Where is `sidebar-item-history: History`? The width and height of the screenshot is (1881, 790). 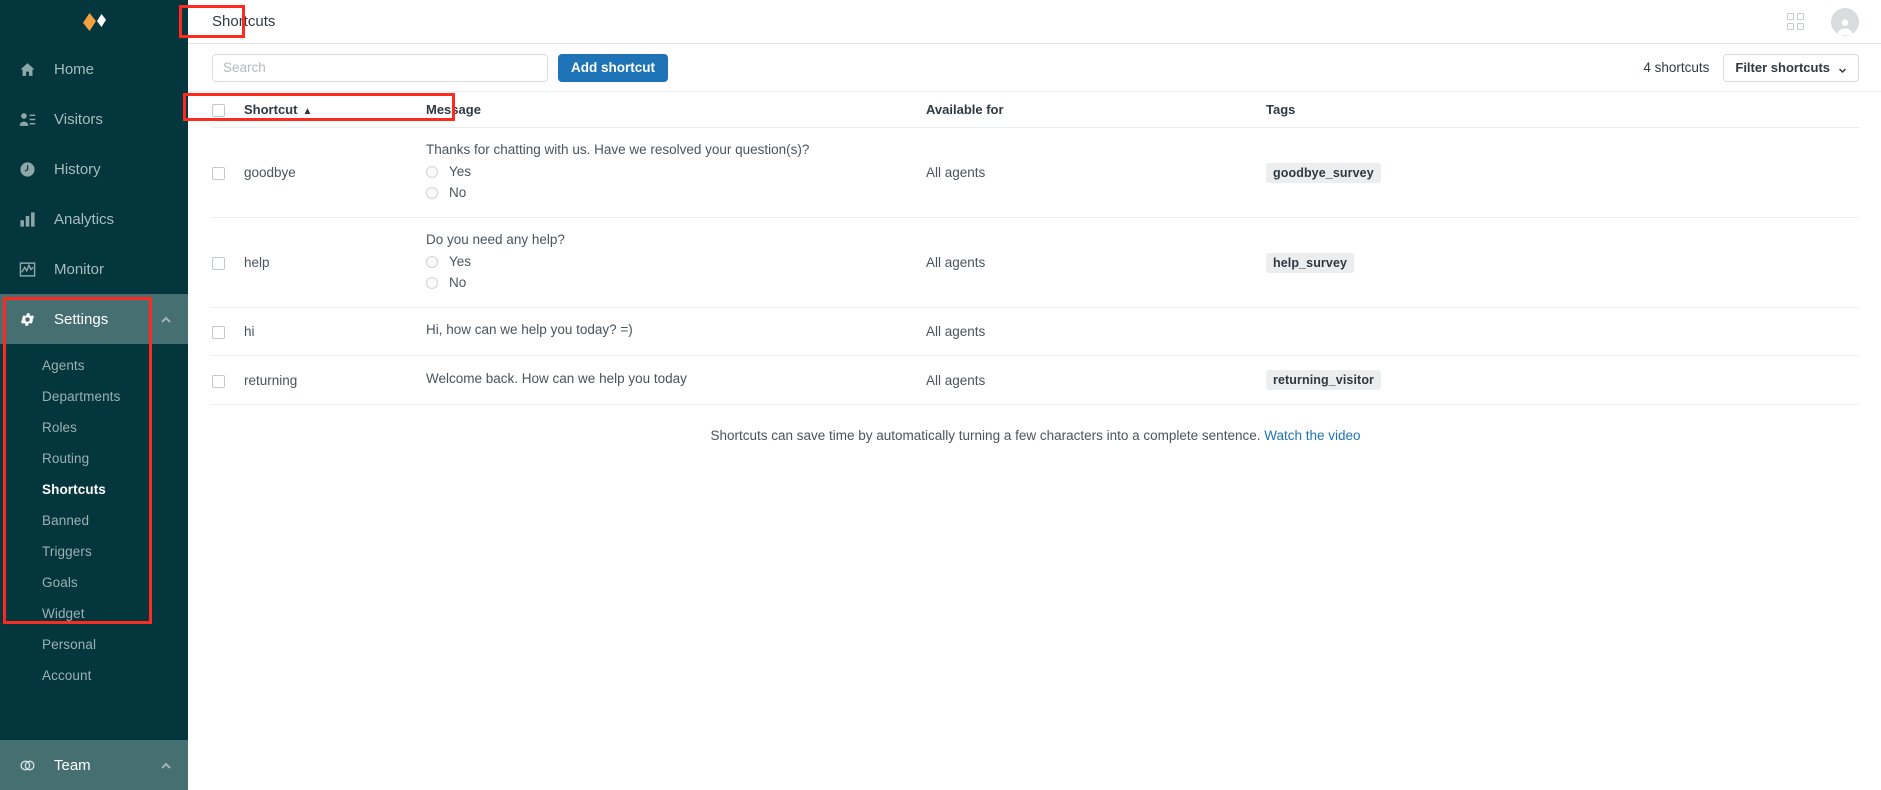 sidebar-item-history: History is located at coordinates (94, 169).